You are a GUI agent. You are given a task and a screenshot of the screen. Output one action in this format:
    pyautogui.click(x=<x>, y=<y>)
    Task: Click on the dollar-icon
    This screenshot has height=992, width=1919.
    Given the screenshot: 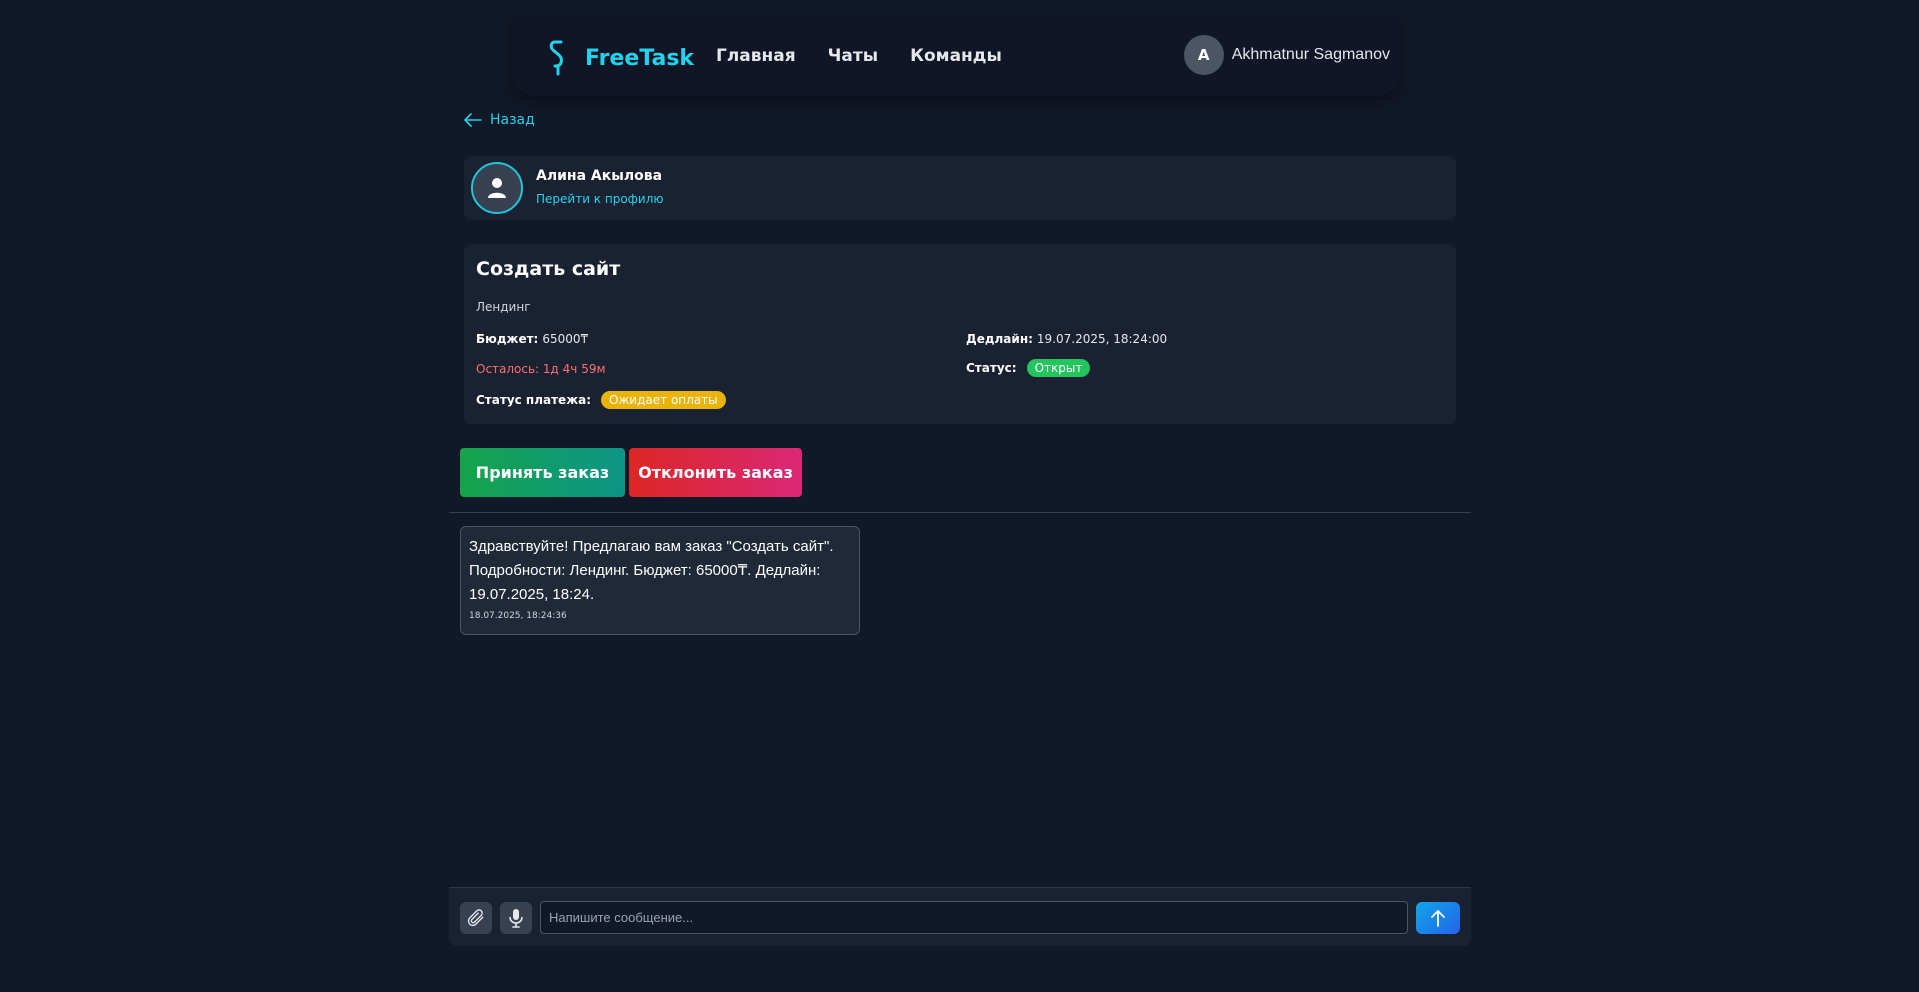 What is the action you would take?
    pyautogui.click(x=558, y=58)
    